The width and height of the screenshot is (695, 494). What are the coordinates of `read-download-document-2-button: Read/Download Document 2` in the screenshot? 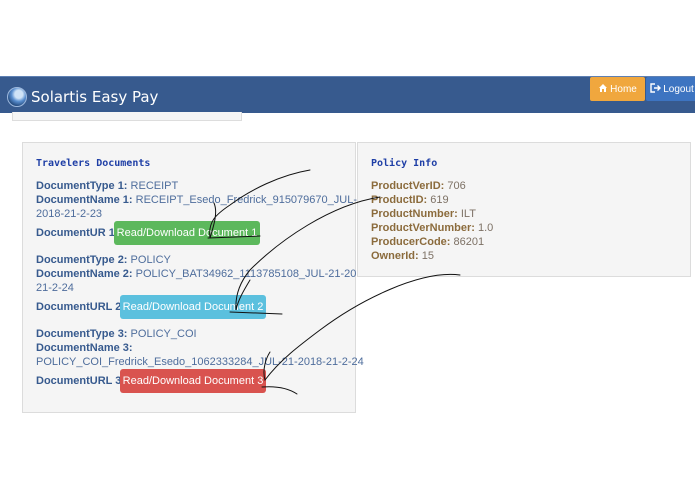 It's located at (193, 307).